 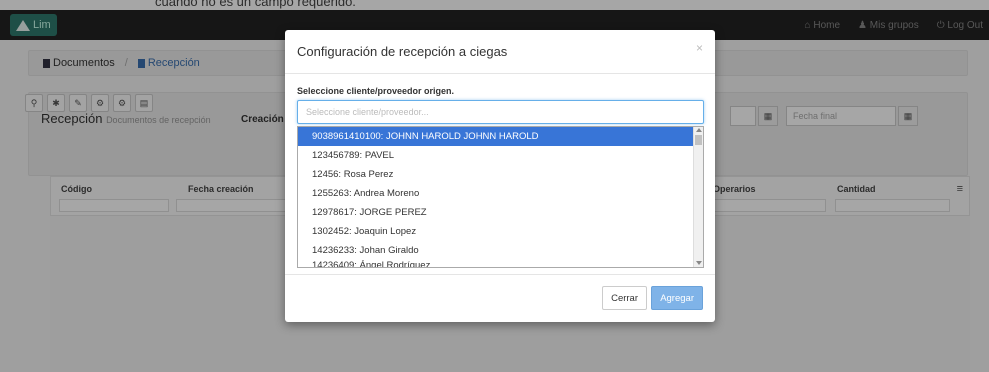 What do you see at coordinates (496, 136) in the screenshot?
I see `dropdown-option-selected: 9038961410100: JOHNN HAROLD JOHNN HAROLD` at bounding box center [496, 136].